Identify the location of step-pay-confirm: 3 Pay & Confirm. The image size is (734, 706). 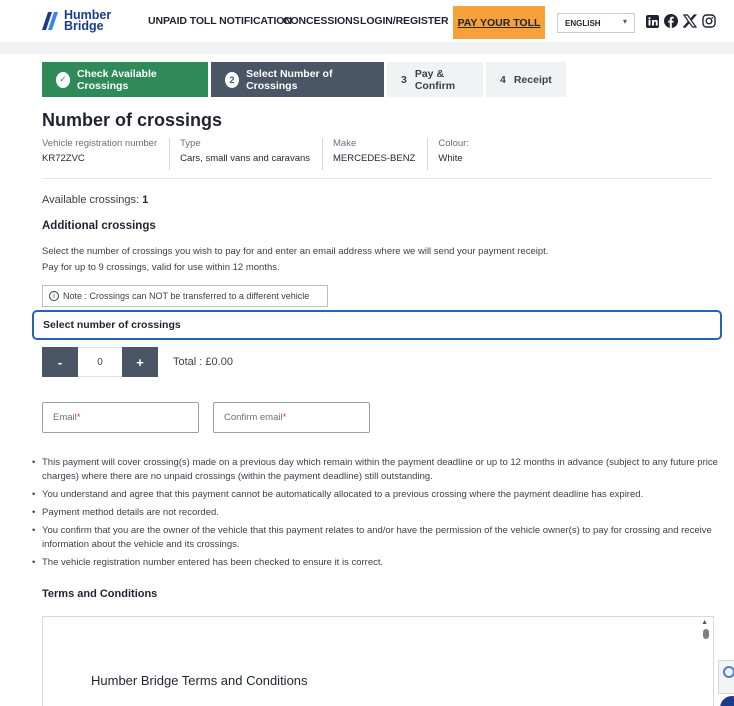
(435, 79).